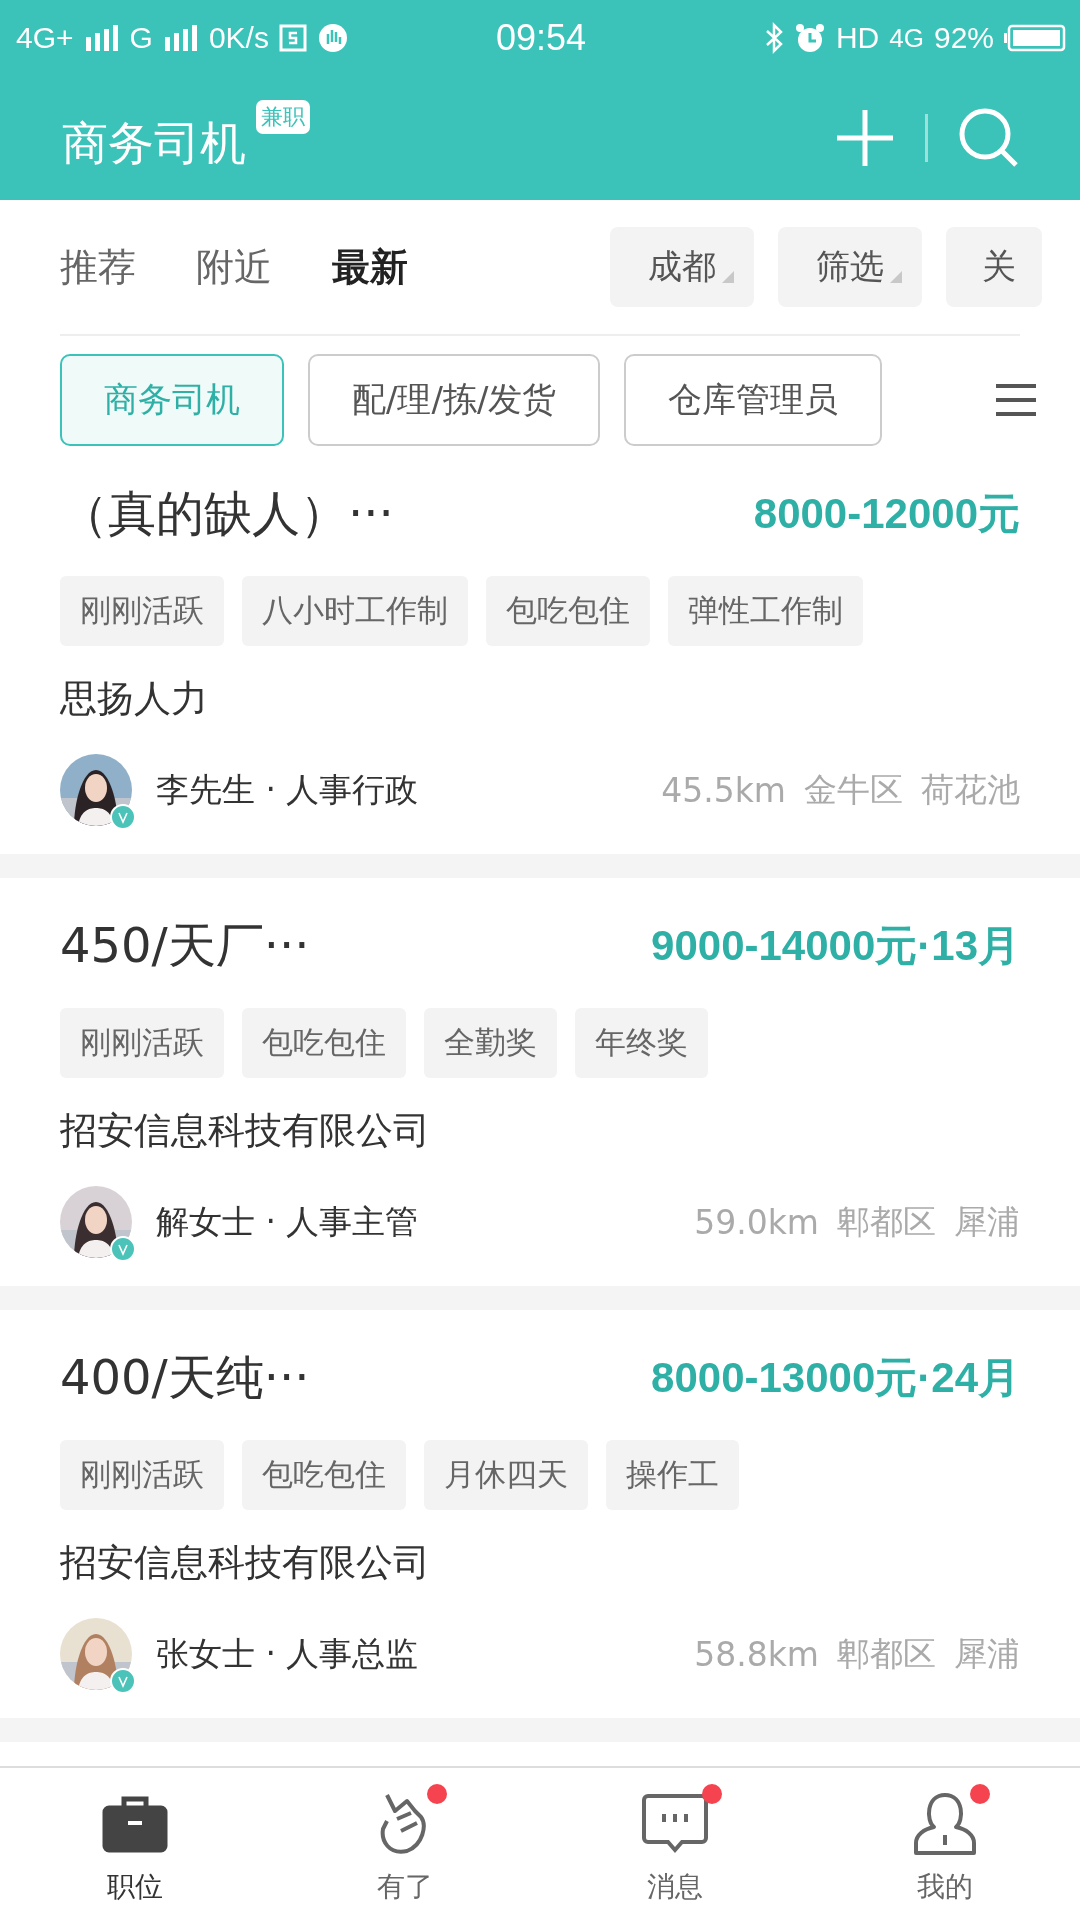 The image size is (1080, 1920). What do you see at coordinates (283, 117) in the screenshot?
I see `part-time-tag: 兼职` at bounding box center [283, 117].